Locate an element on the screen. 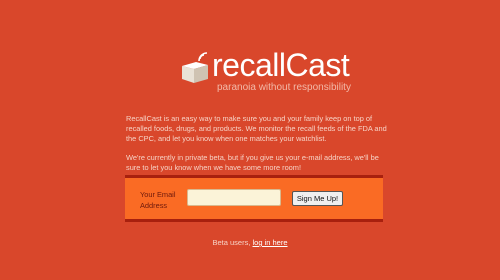 Image resolution: width=500 pixels, height=280 pixels. beta-users-text: Beta users, is located at coordinates (231, 242).